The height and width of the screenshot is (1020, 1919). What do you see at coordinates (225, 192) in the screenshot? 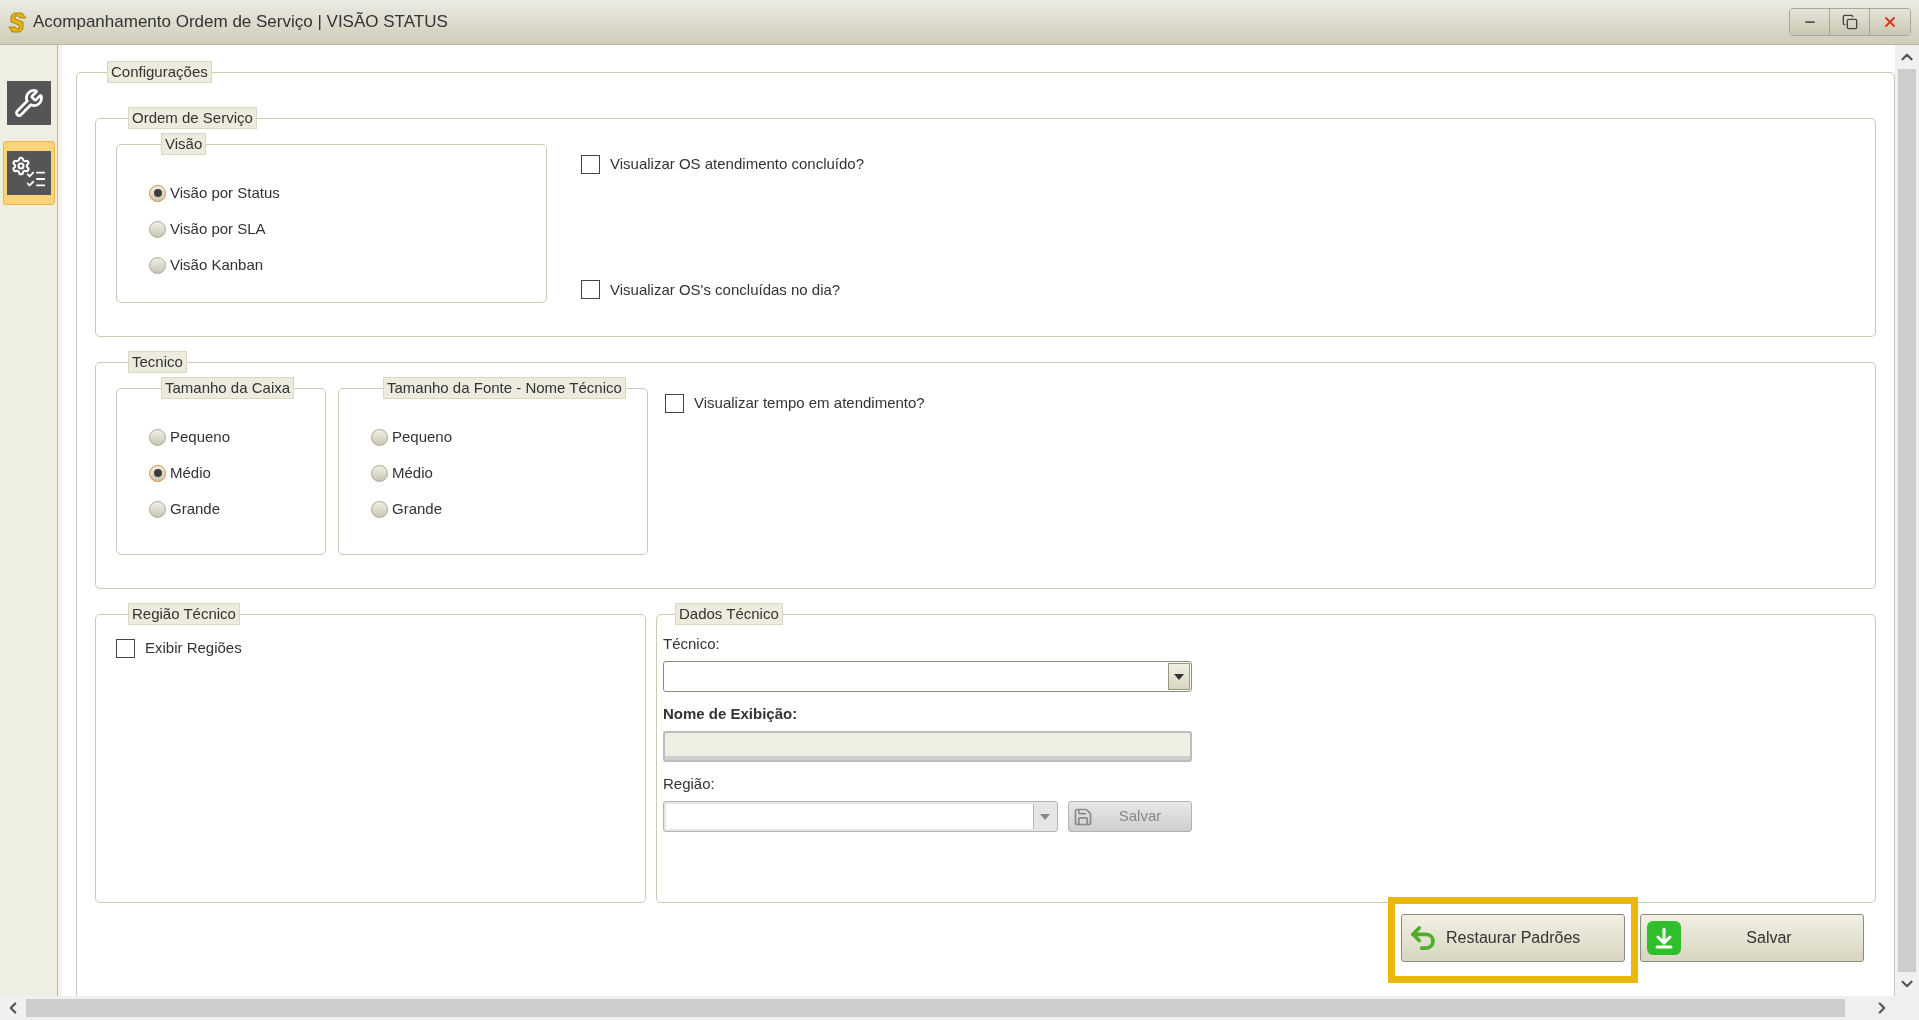
I see `radio-label: Visão por Status` at bounding box center [225, 192].